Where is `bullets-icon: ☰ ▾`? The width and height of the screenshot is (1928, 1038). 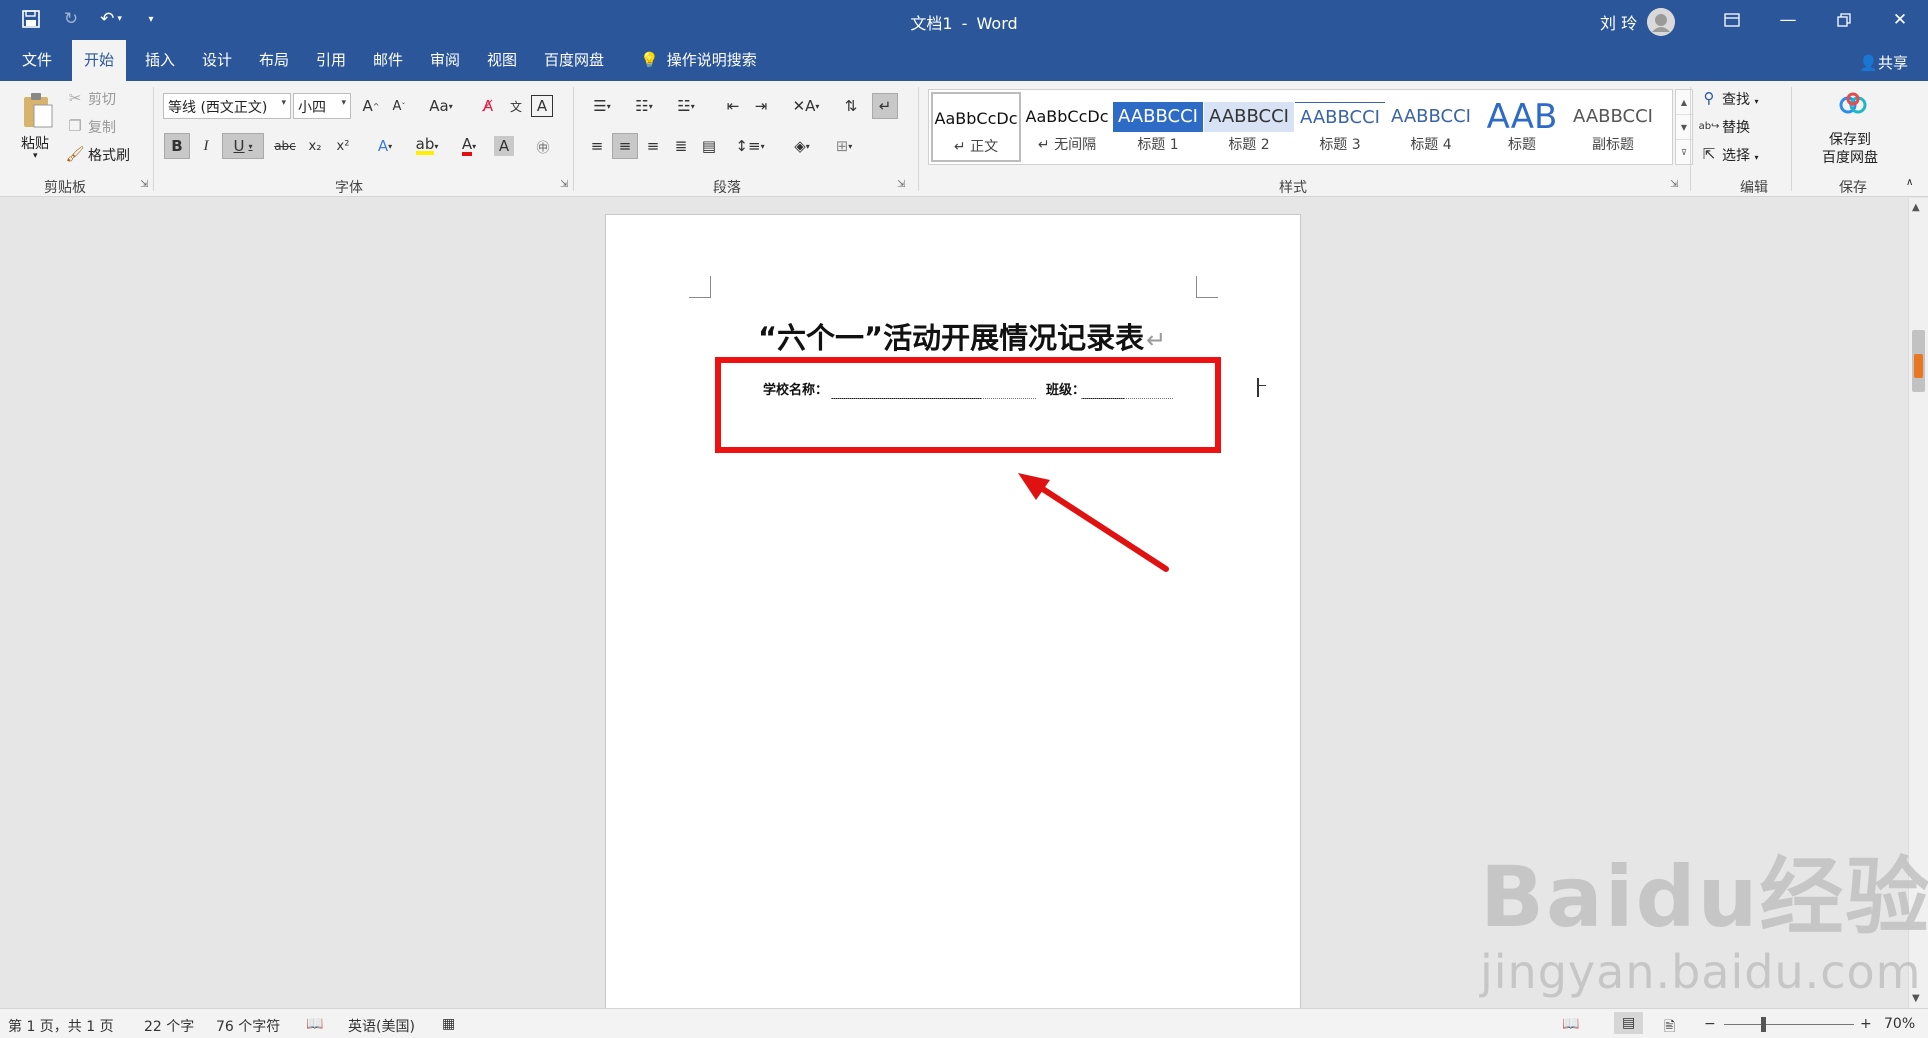 bullets-icon: ☰ ▾ is located at coordinates (602, 106).